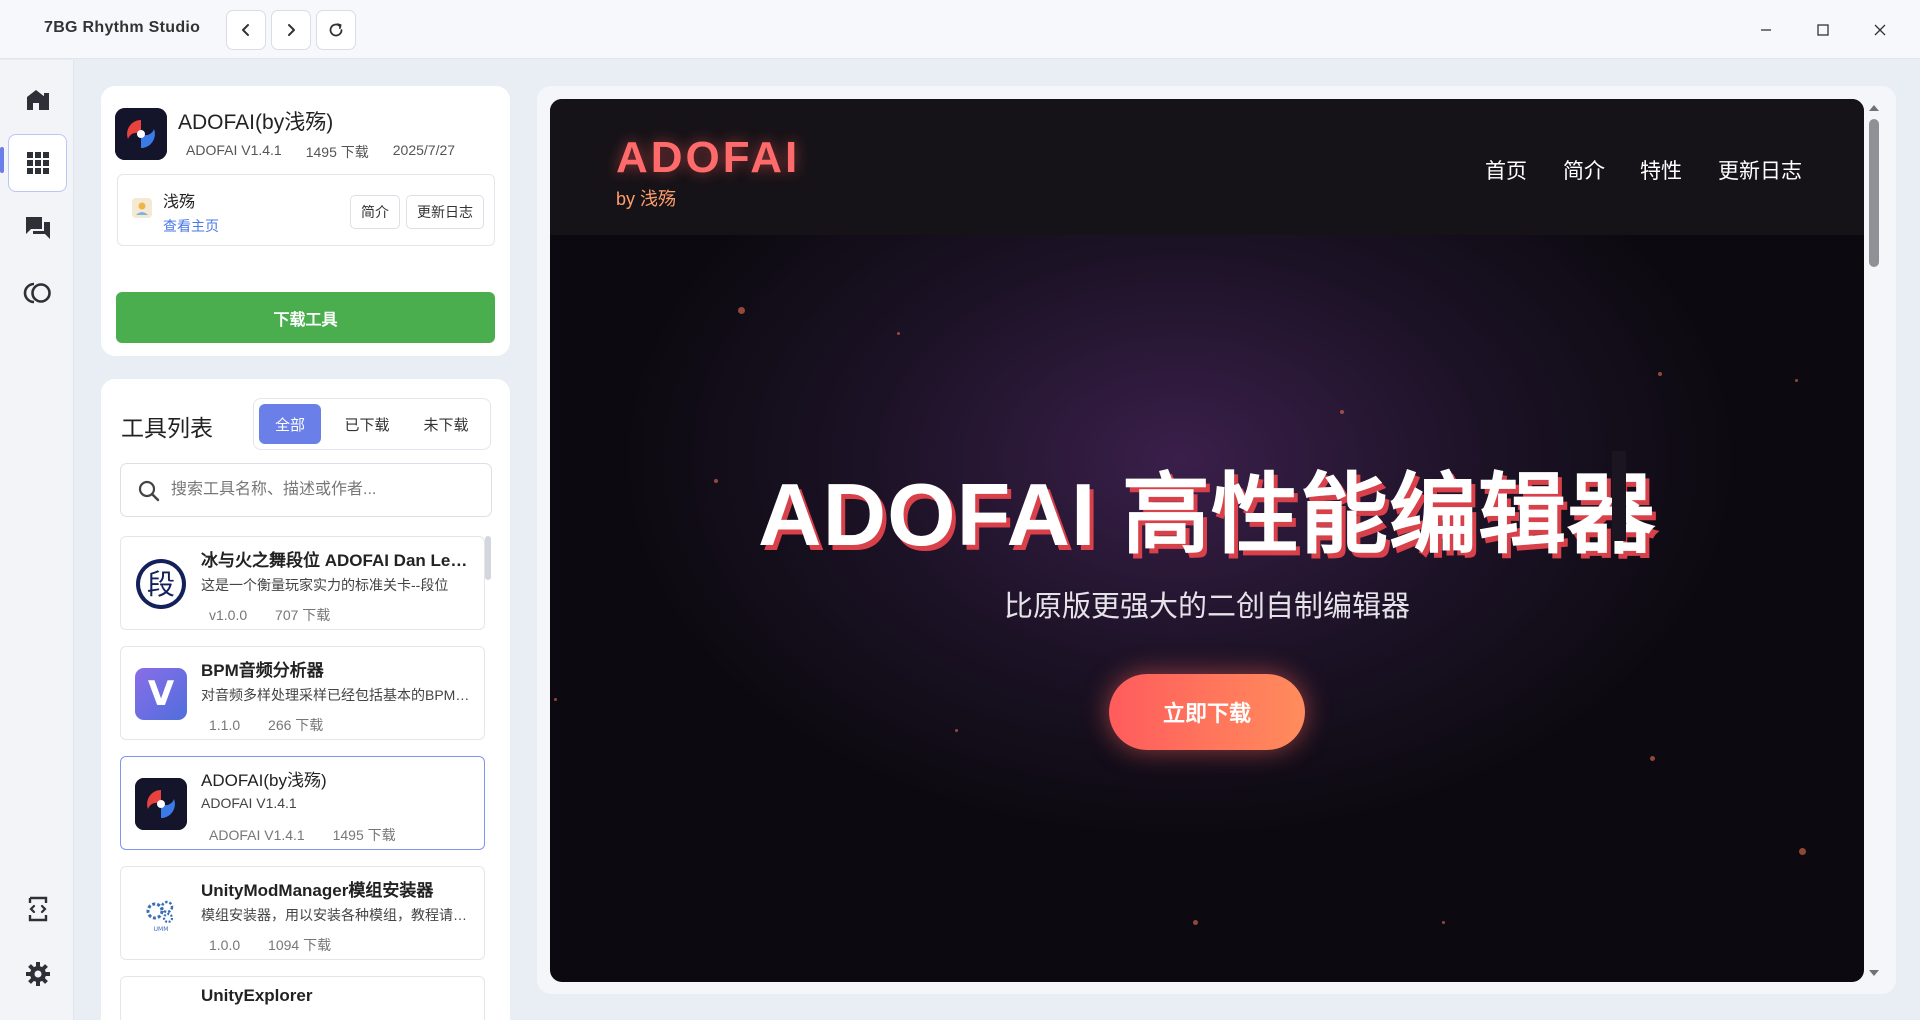 Image resolution: width=1920 pixels, height=1020 pixels. Describe the element at coordinates (256, 122) in the screenshot. I see `tool-title: ADOFAI(by浅殇)` at that location.